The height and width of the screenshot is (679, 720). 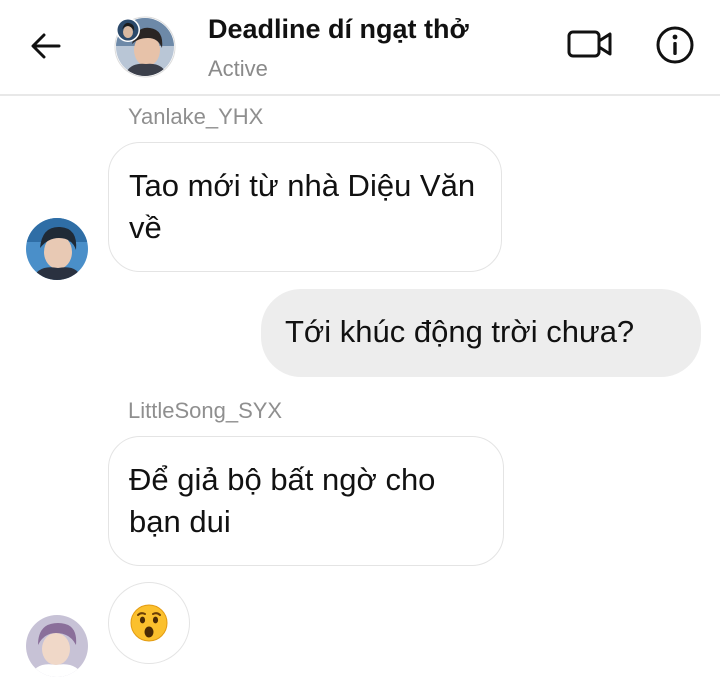 I want to click on message-text: Tao mới từ nhà Diệu Văn về, so click(x=302, y=206).